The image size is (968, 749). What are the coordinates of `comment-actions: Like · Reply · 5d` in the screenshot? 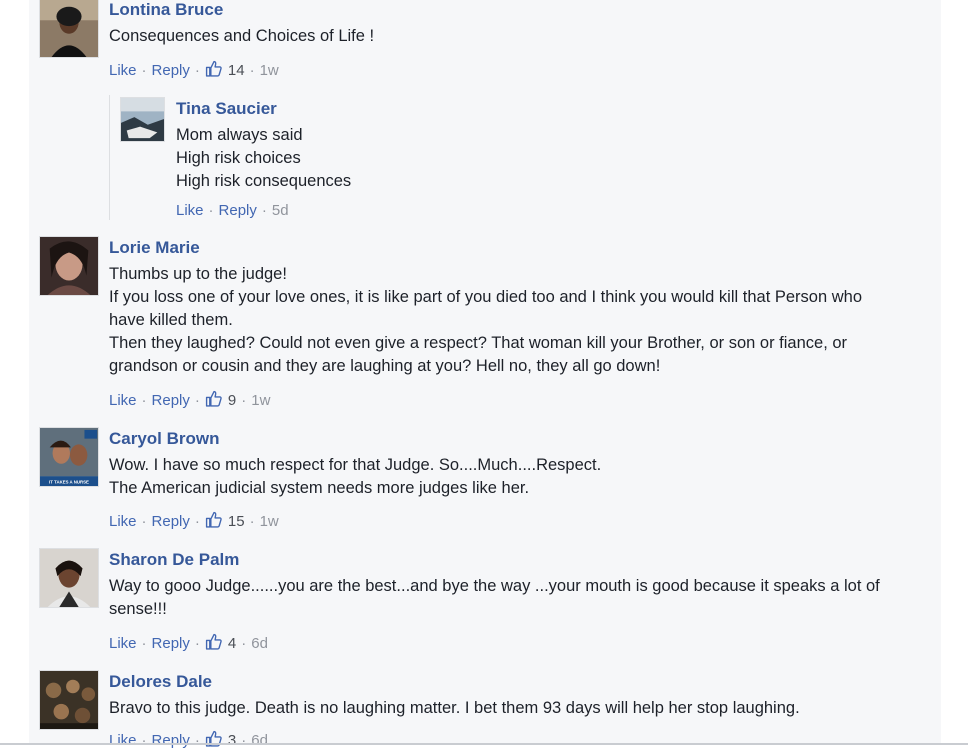 It's located at (232, 210).